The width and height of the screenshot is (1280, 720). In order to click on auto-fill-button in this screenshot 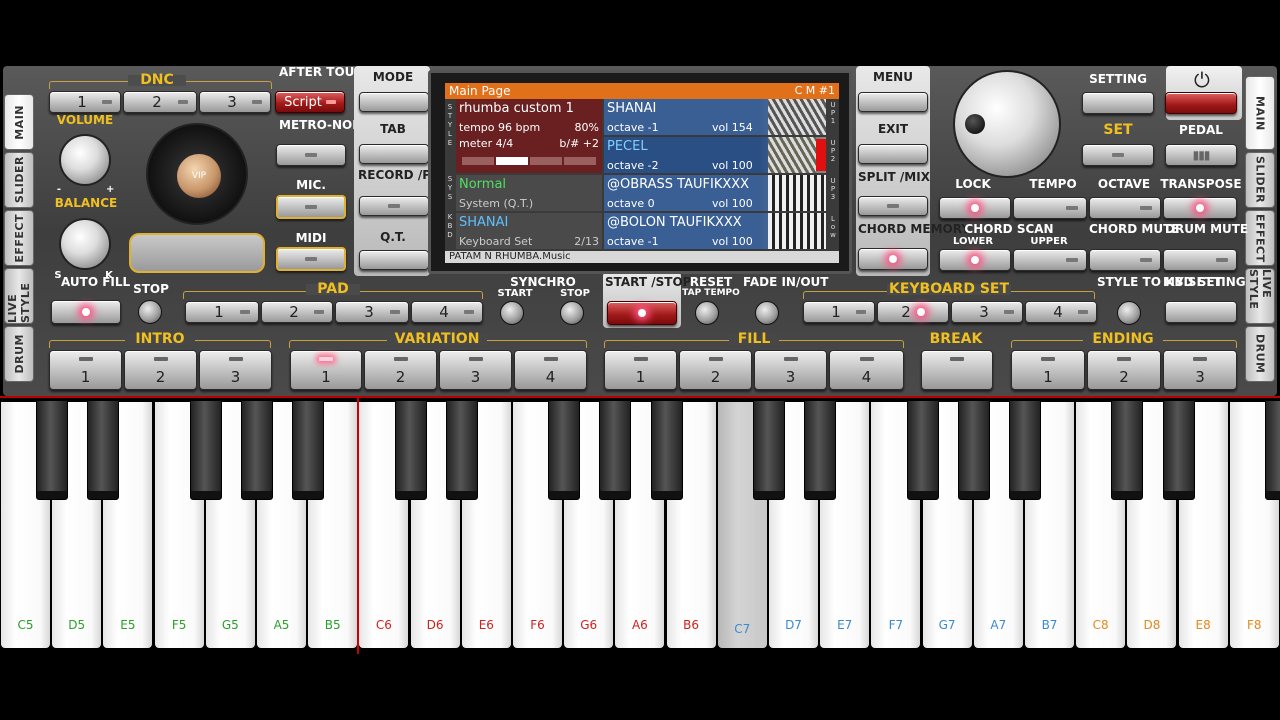, I will do `click(86, 312)`.